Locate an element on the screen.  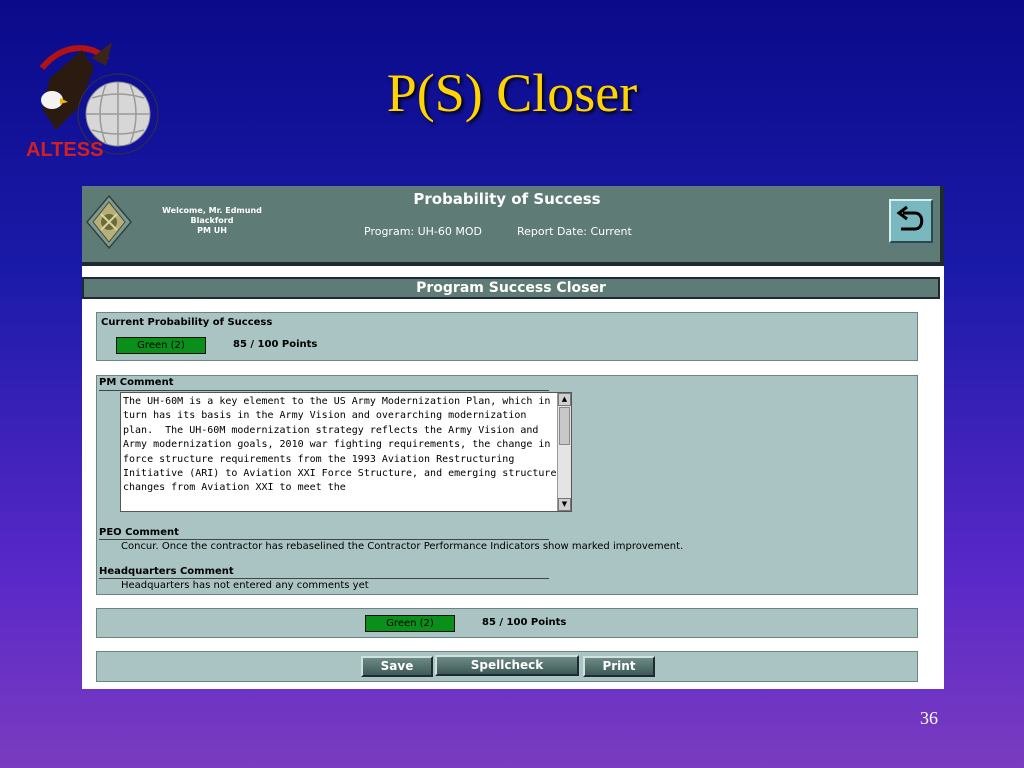
program-label: Program: UH-60 MOD is located at coordinates (423, 231).